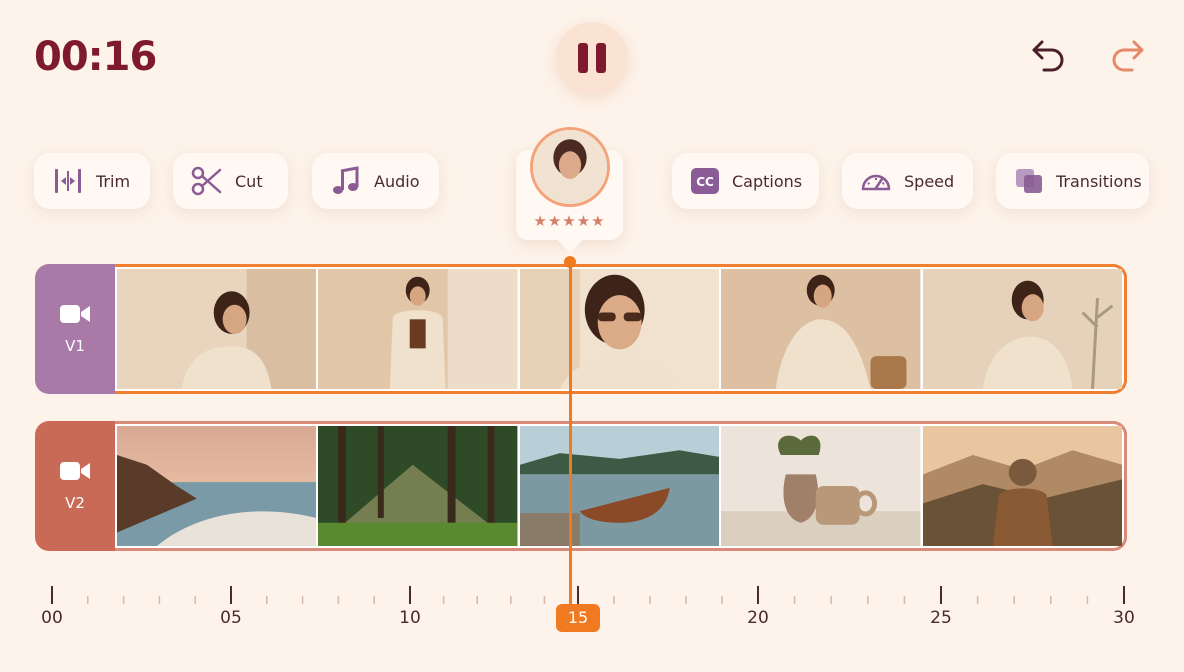 Image resolution: width=1184 pixels, height=672 pixels. I want to click on cut-label: Cut, so click(249, 181).